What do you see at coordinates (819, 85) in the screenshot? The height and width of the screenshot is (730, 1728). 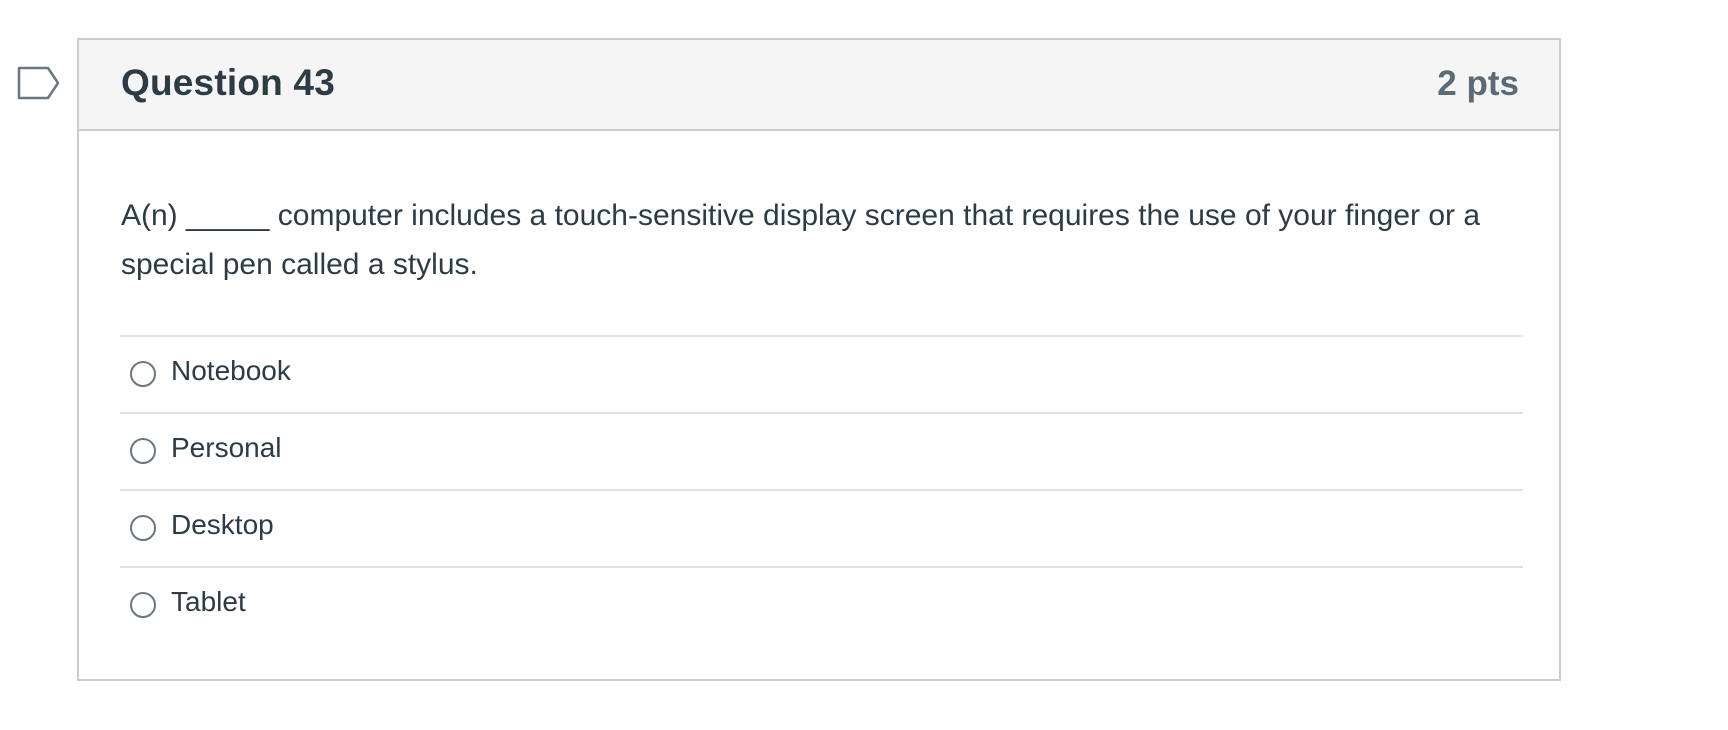 I see `question-header: Question 43 2 pts` at bounding box center [819, 85].